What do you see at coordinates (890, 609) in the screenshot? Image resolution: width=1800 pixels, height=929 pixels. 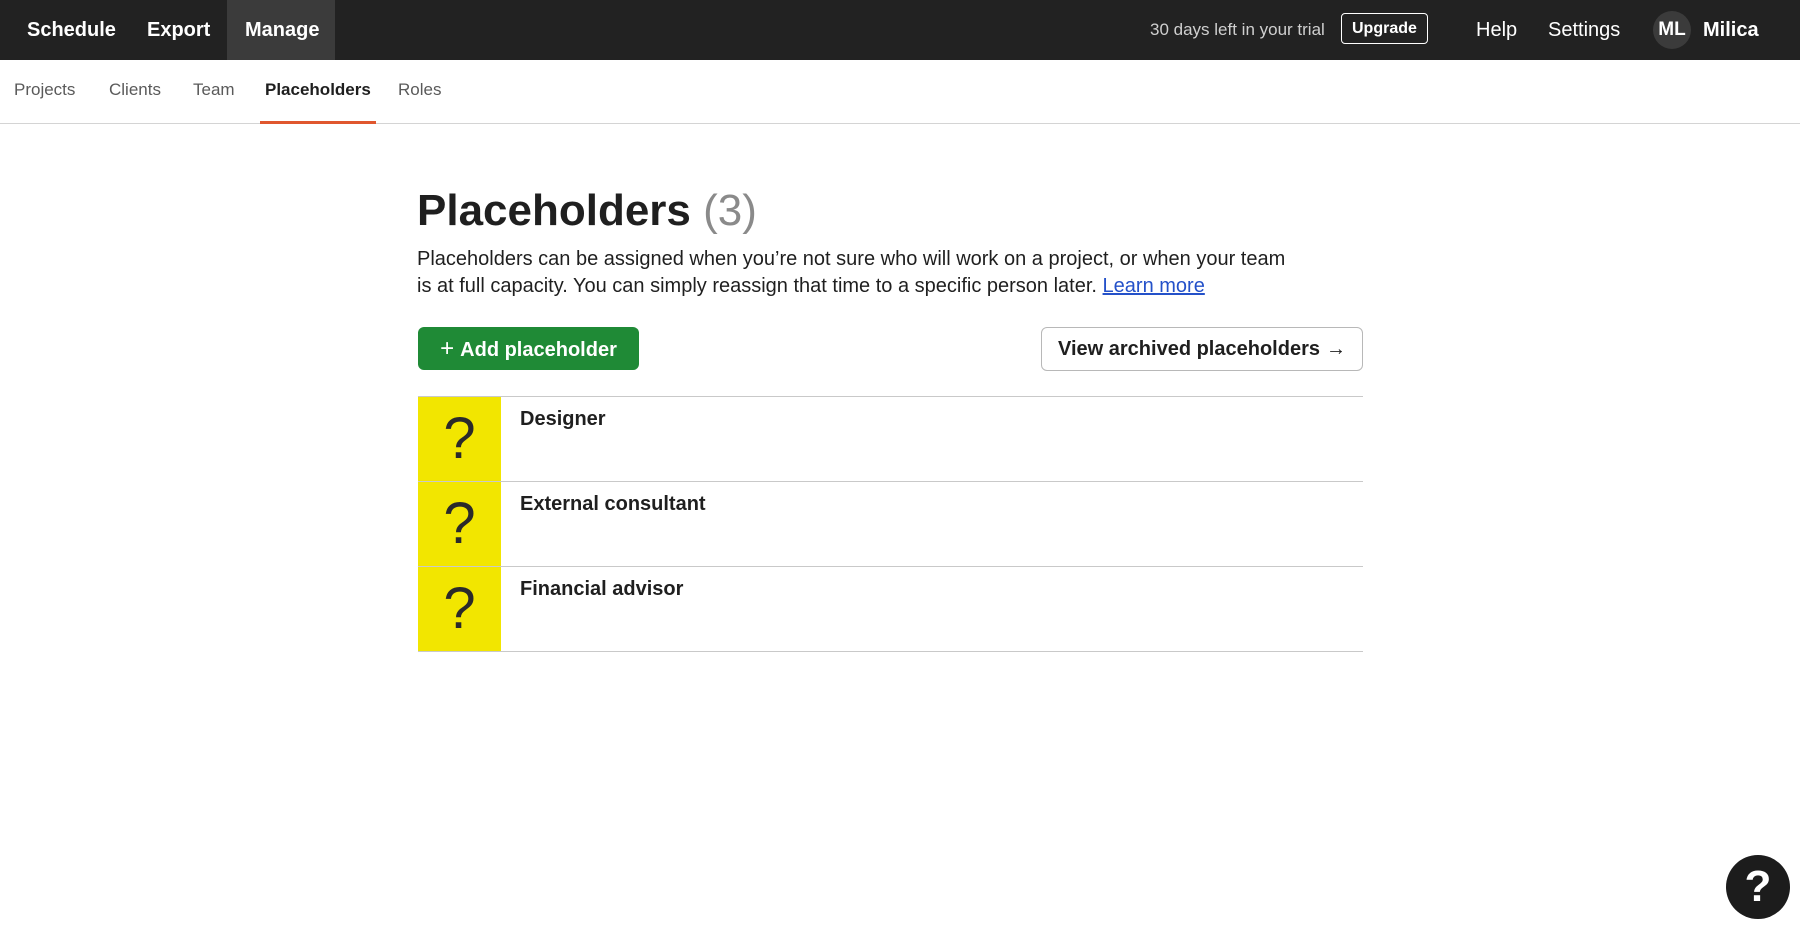 I see `list-item: ? Financial advisor` at bounding box center [890, 609].